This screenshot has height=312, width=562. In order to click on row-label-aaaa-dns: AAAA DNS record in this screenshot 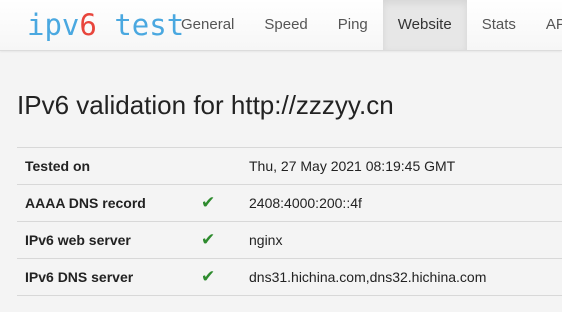, I will do `click(109, 203)`.